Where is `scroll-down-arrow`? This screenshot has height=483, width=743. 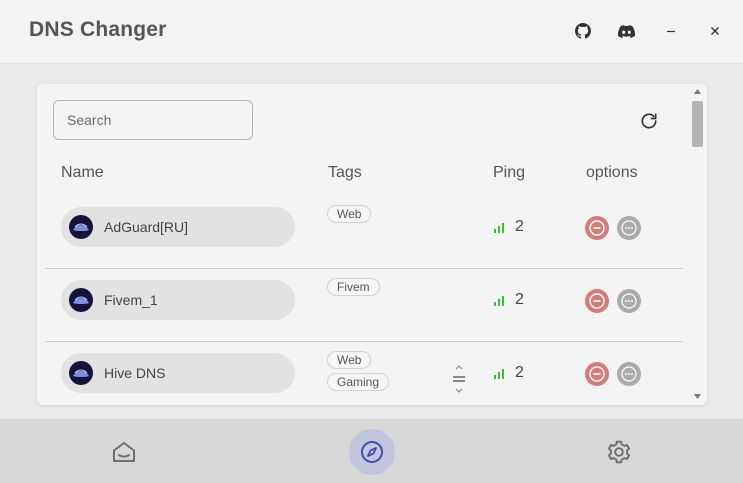 scroll-down-arrow is located at coordinates (697, 396).